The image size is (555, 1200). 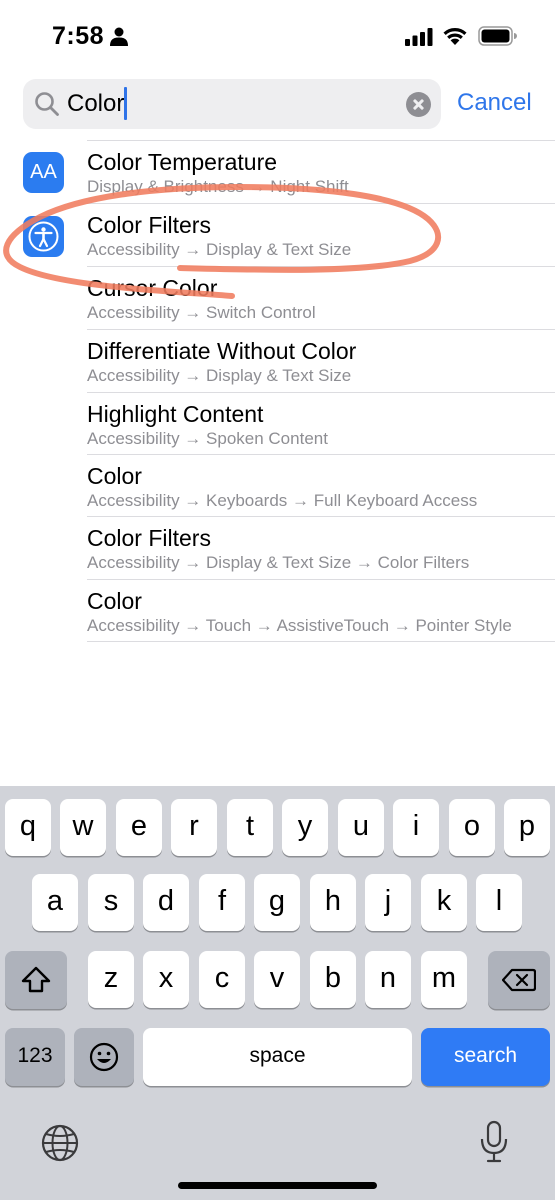 I want to click on key-q: q, so click(x=28, y=827).